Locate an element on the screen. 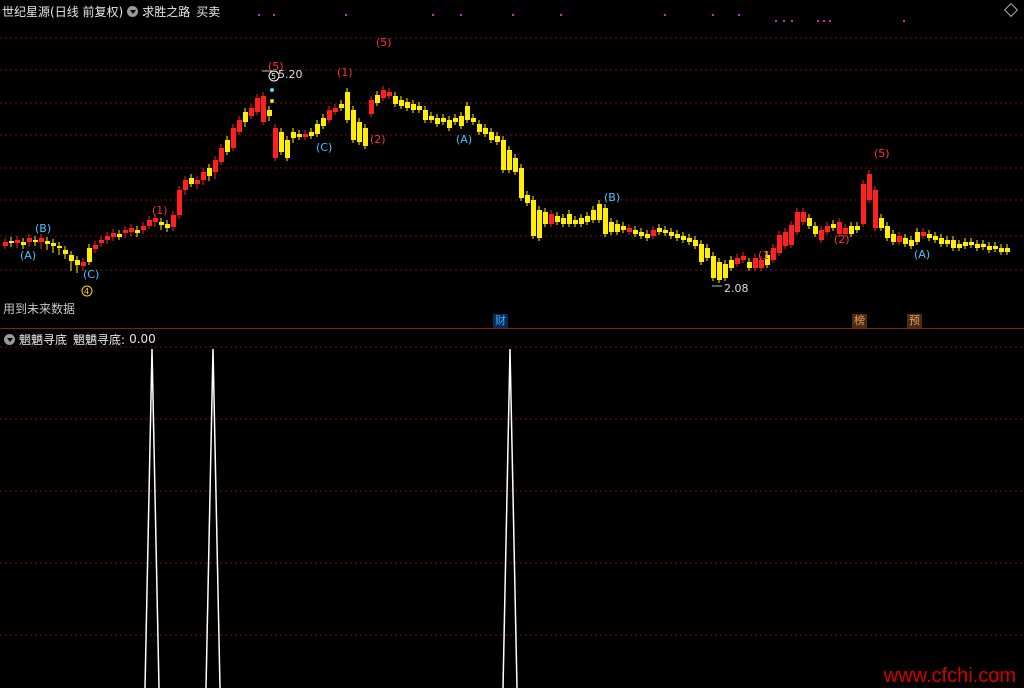 This screenshot has width=1024, height=688. high-price-label: 5.20 is located at coordinates (290, 74).